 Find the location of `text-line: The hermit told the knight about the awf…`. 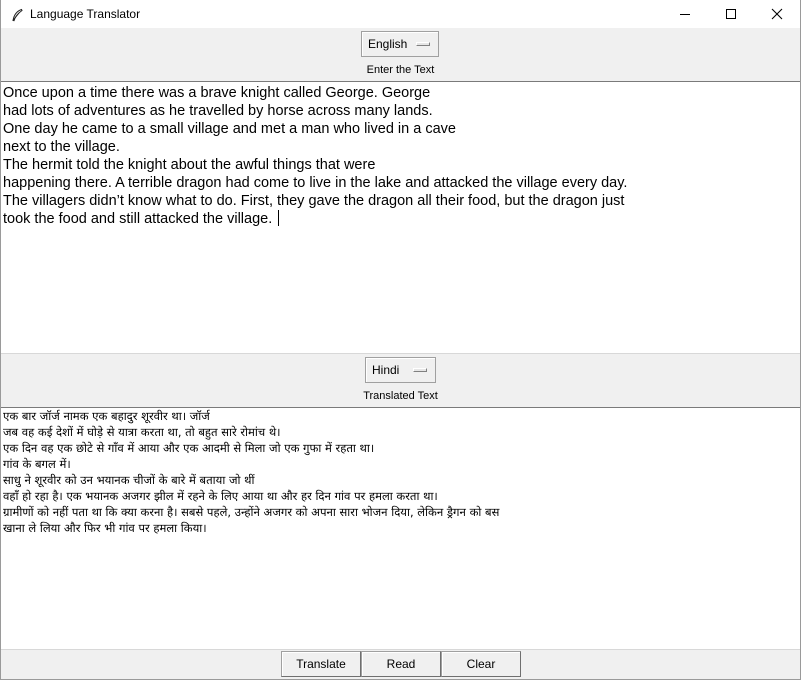

text-line: The hermit told the knight about the awf… is located at coordinates (189, 165).